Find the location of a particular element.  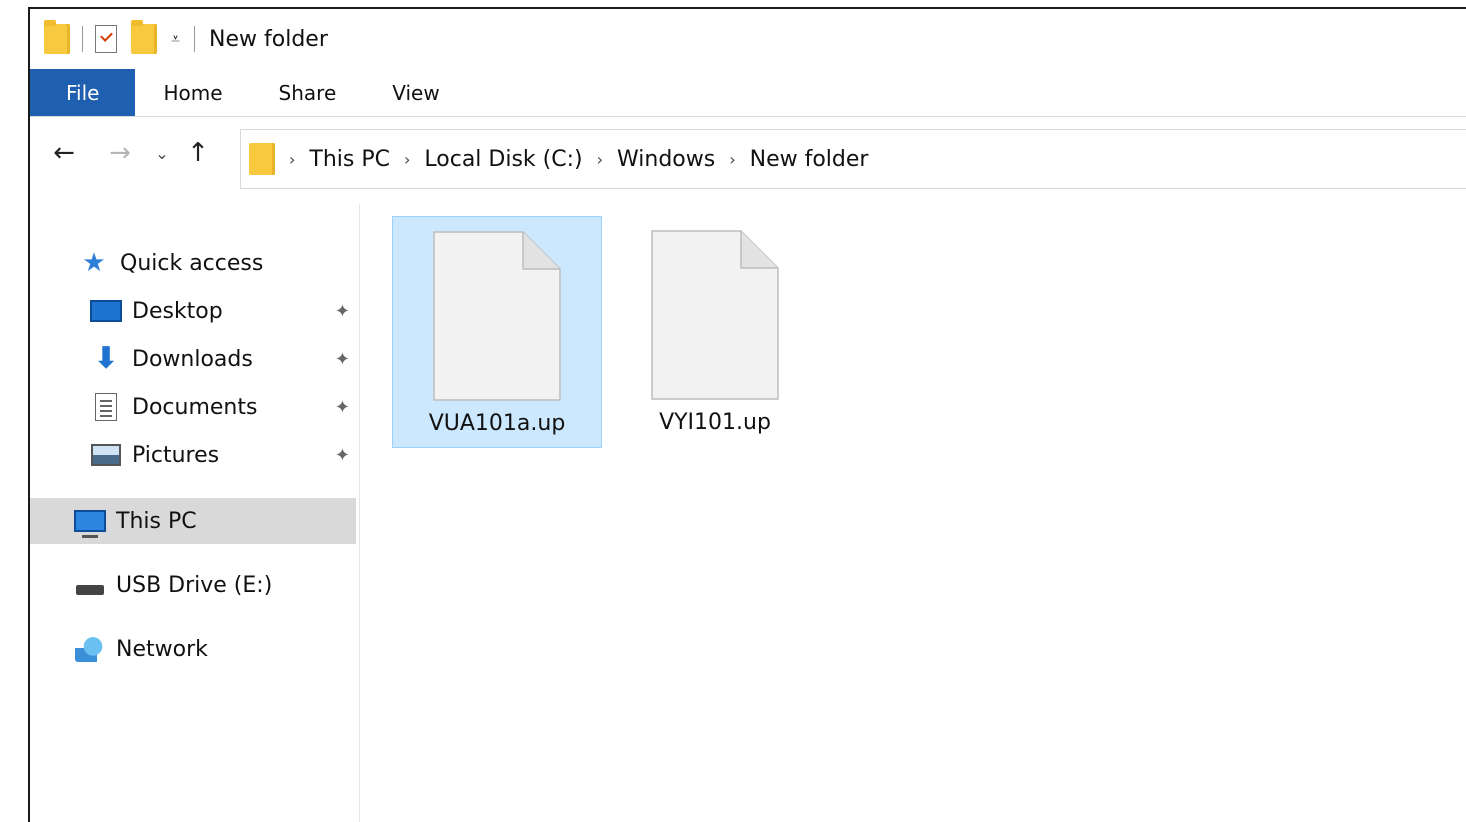

breadcrumb-local-disk: Local Disk (C:) is located at coordinates (503, 159).